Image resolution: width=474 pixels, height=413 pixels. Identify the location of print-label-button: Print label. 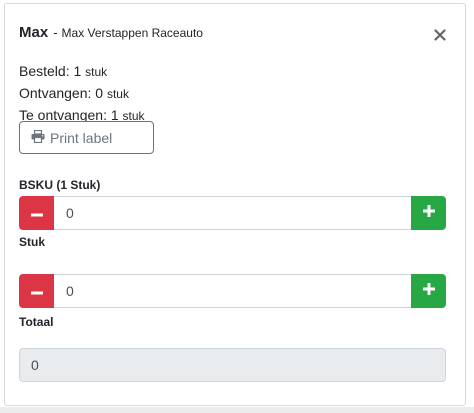
(86, 137).